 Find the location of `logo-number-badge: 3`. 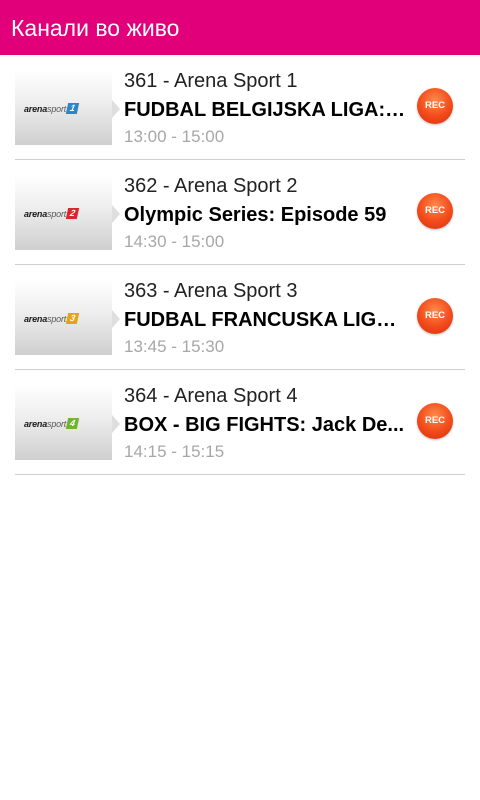

logo-number-badge: 3 is located at coordinates (72, 318).